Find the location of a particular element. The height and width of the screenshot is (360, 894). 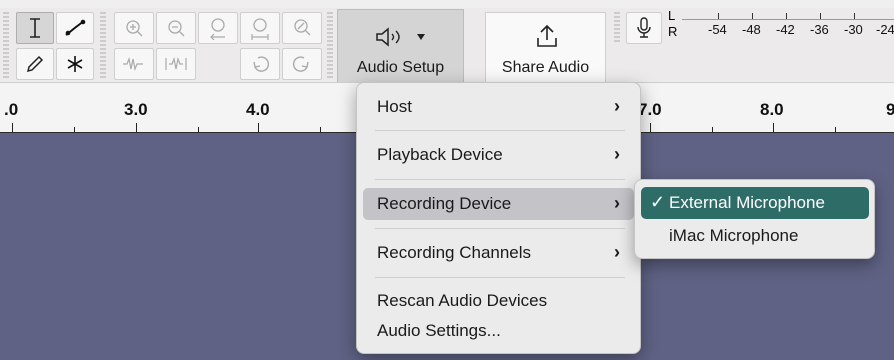

submenu-item-label: External Microphone is located at coordinates (747, 202).